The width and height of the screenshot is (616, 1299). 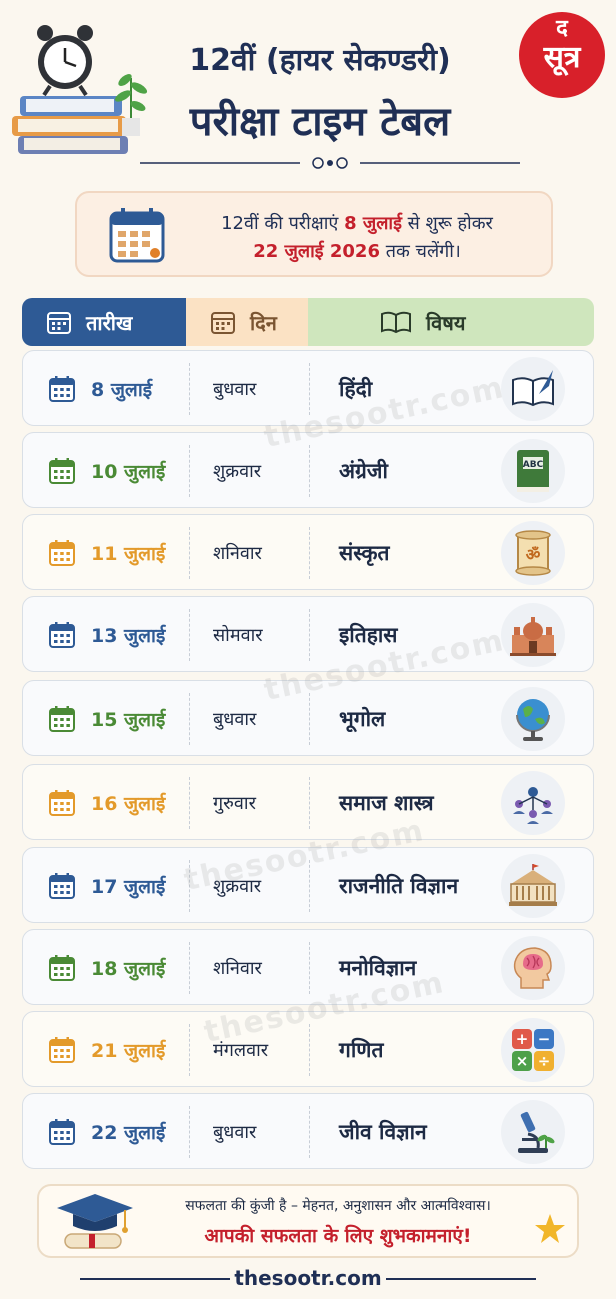 I want to click on row-date: 16 जुलाई, so click(x=106, y=803).